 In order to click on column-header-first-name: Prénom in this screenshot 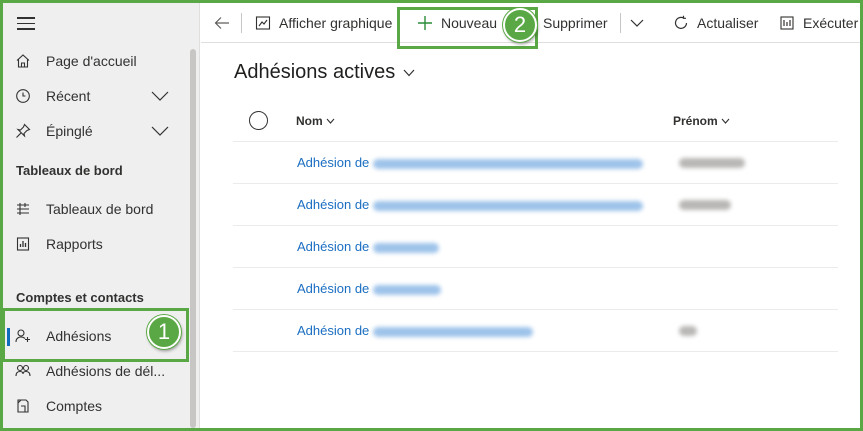, I will do `click(701, 121)`.